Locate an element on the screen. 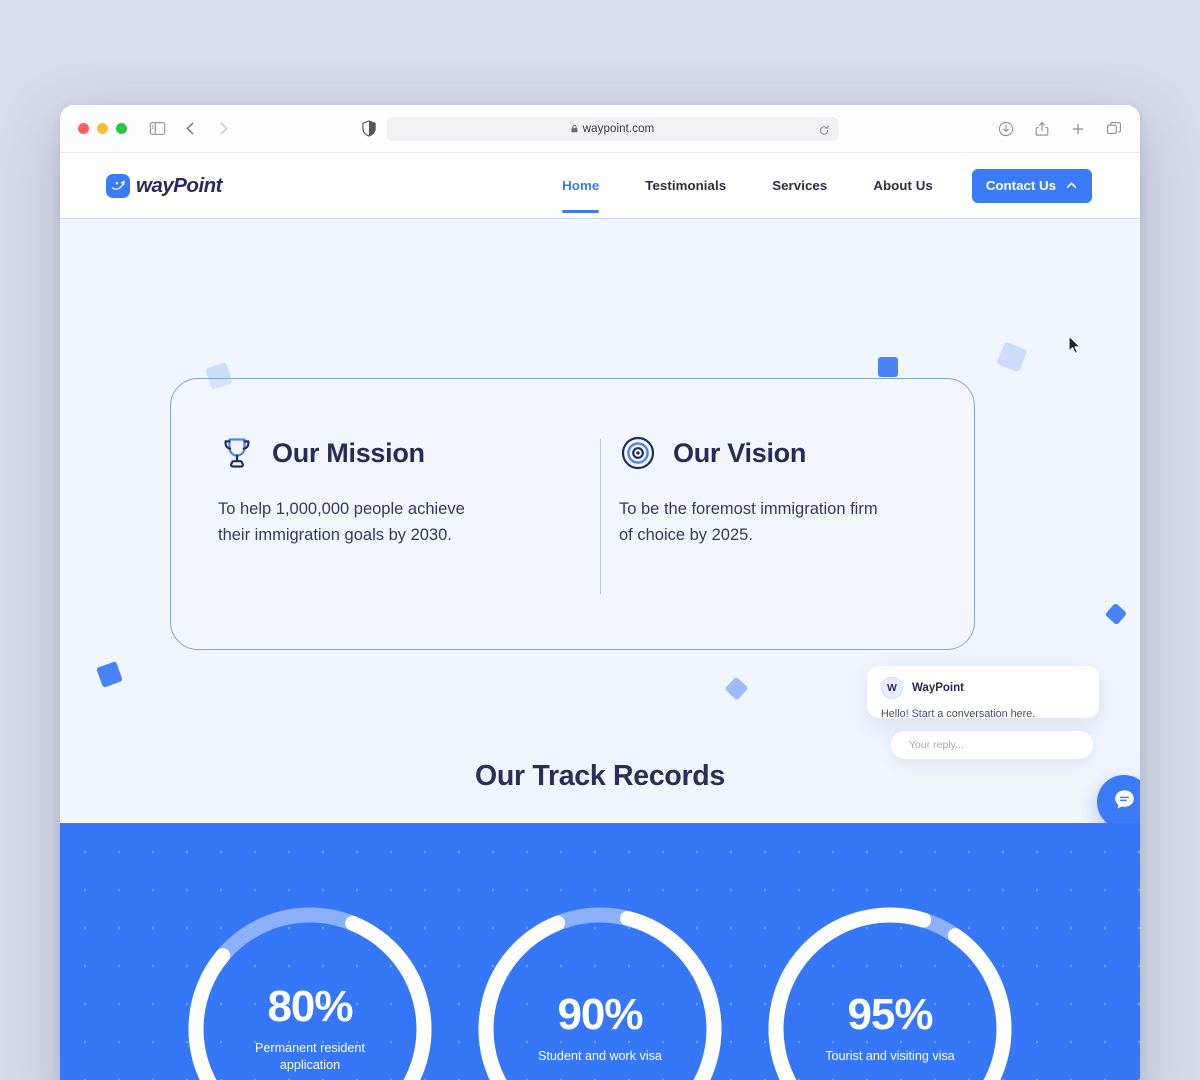 The height and width of the screenshot is (1080, 1200). window-controls is located at coordinates (102, 128).